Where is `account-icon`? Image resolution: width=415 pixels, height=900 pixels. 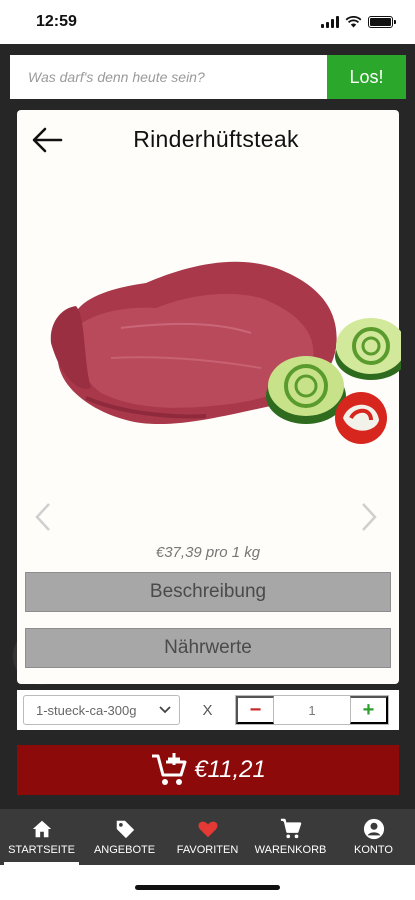 account-icon is located at coordinates (373, 829).